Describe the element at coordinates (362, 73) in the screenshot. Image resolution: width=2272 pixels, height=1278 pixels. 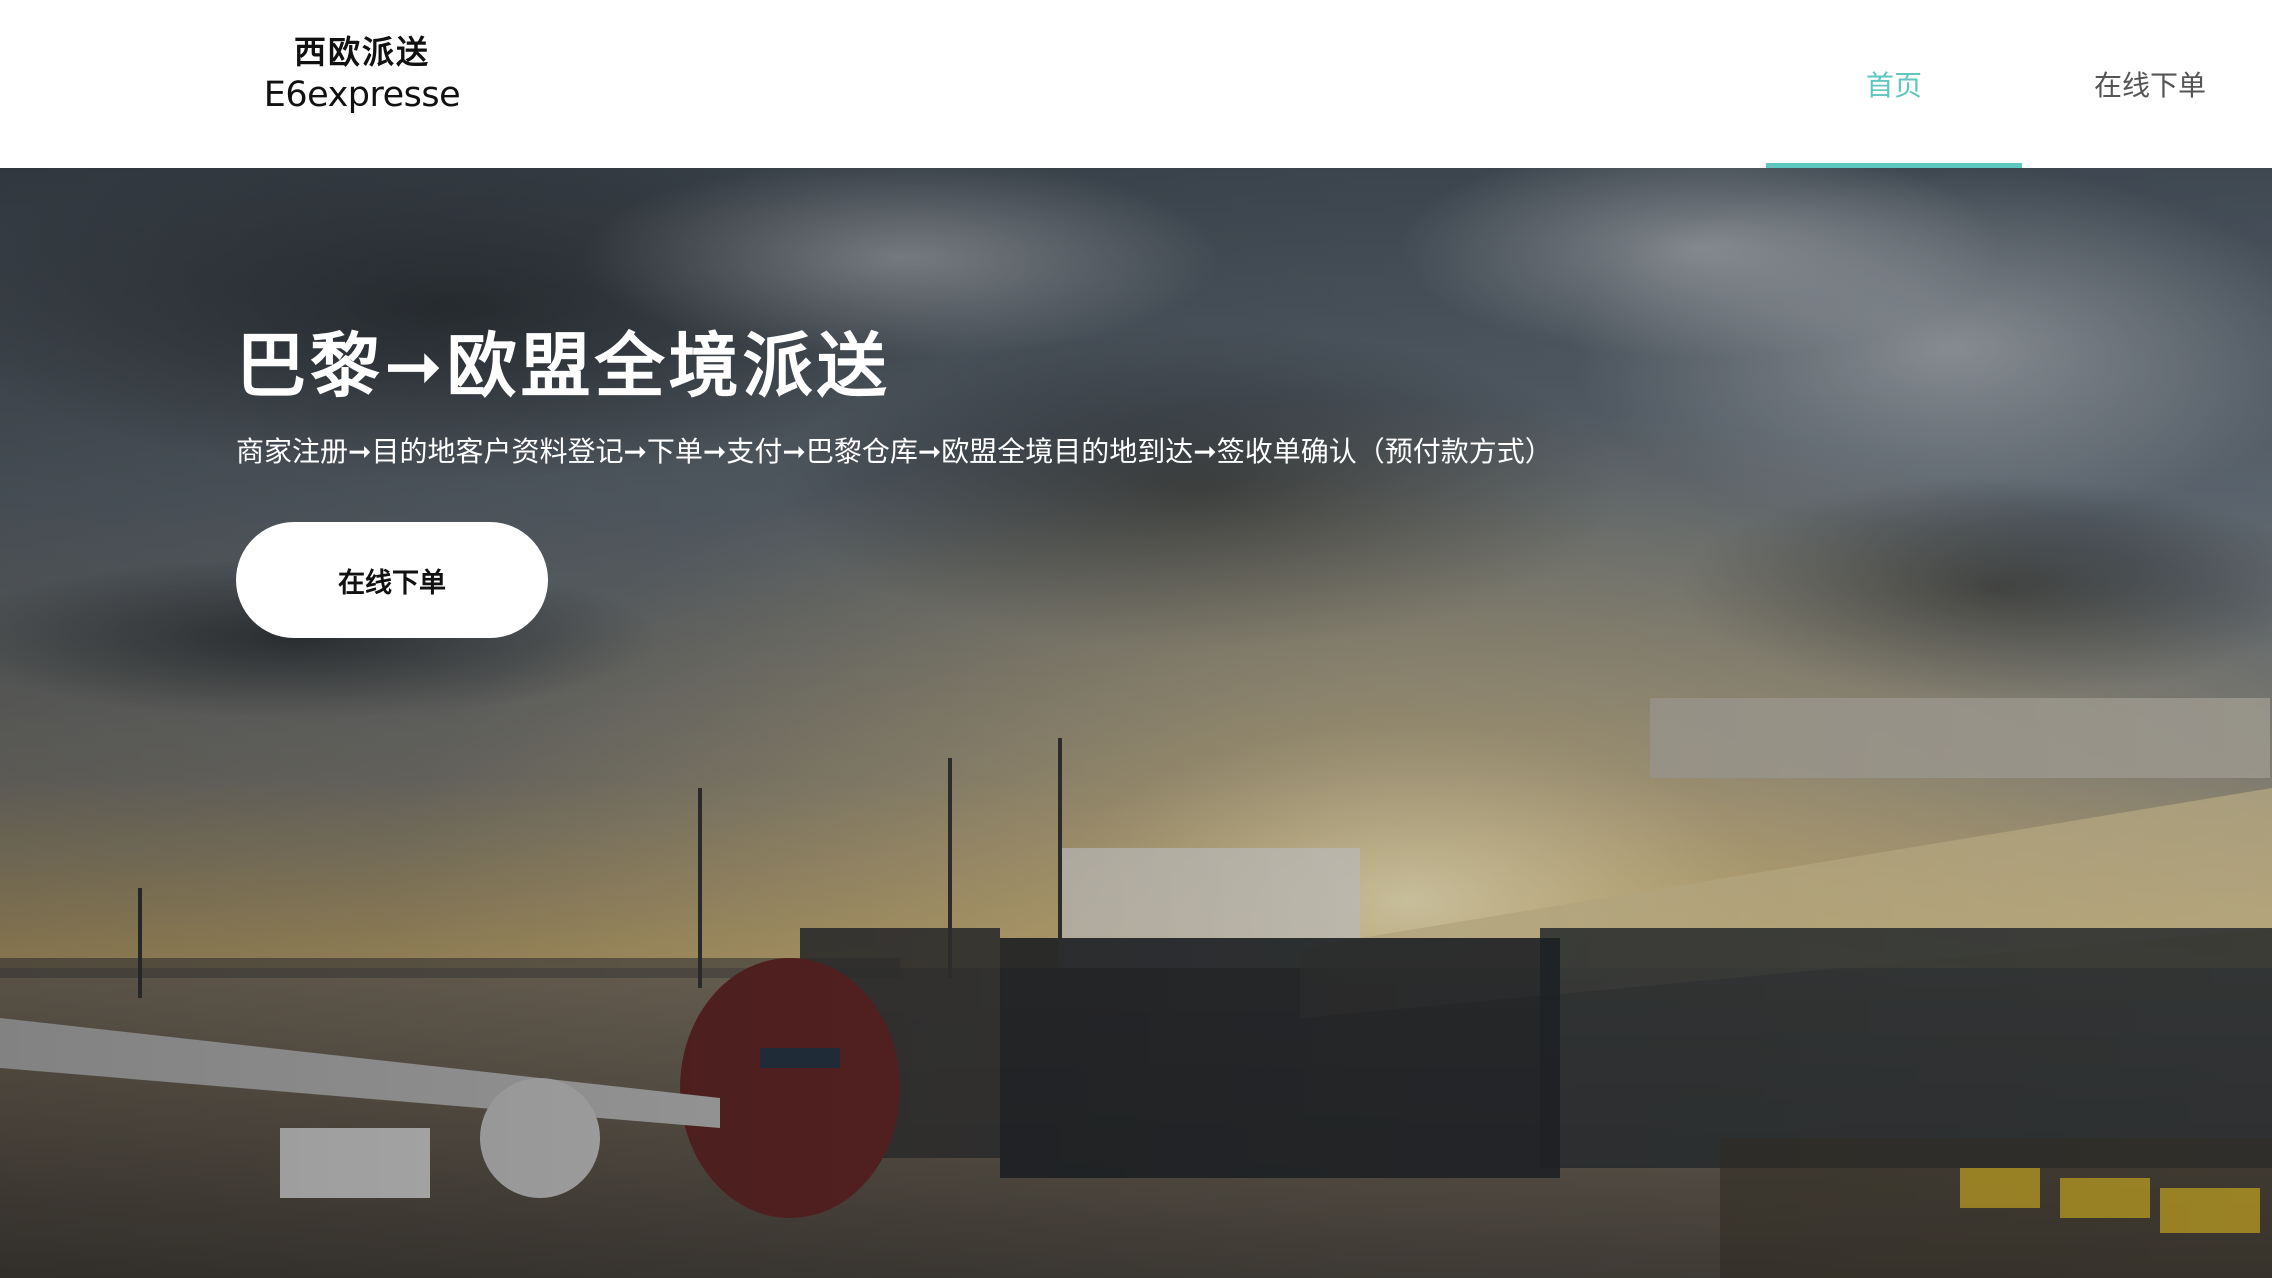
I see `site-logo: 西欧派送 E6expresse` at that location.